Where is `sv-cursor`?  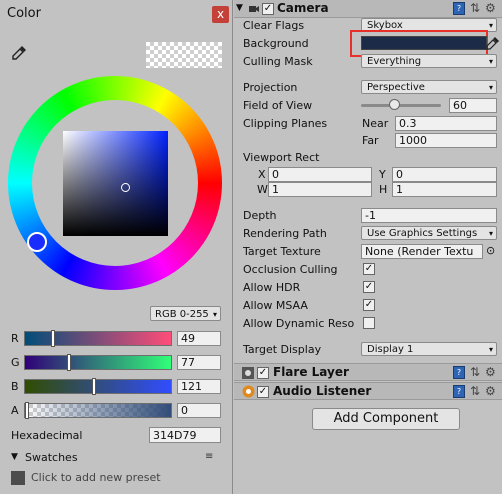 sv-cursor is located at coordinates (125, 187).